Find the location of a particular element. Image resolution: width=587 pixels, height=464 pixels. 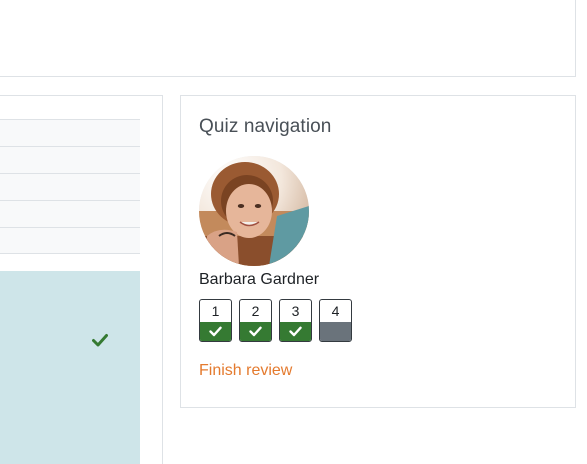

question-button-1: 1 is located at coordinates (215, 320).